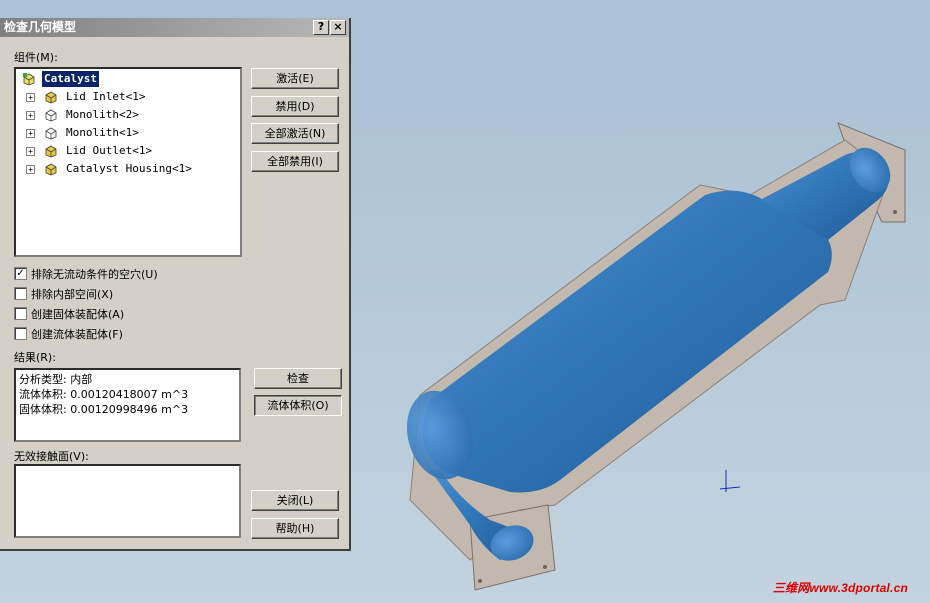 The width and height of the screenshot is (930, 603). Describe the element at coordinates (106, 96) in the screenshot. I see `tree-item-label: Lid Inlet<1>` at that location.